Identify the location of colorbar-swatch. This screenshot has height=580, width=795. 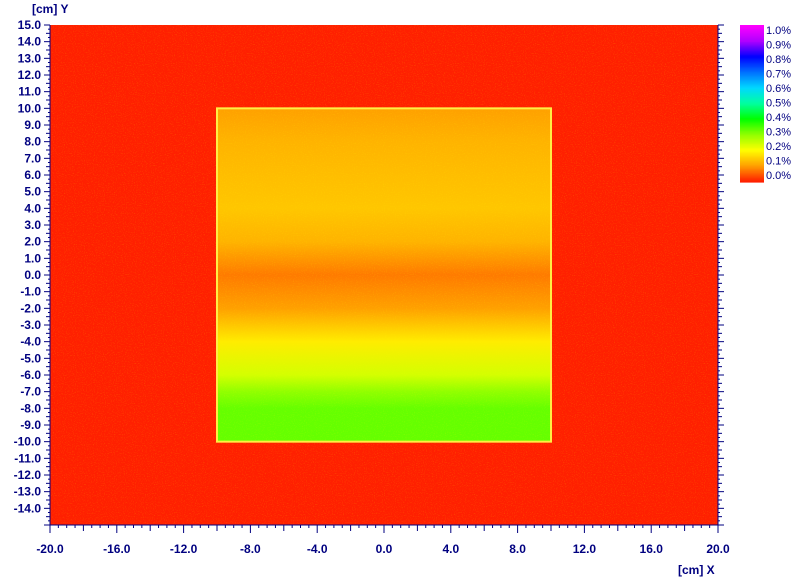
(752, 181).